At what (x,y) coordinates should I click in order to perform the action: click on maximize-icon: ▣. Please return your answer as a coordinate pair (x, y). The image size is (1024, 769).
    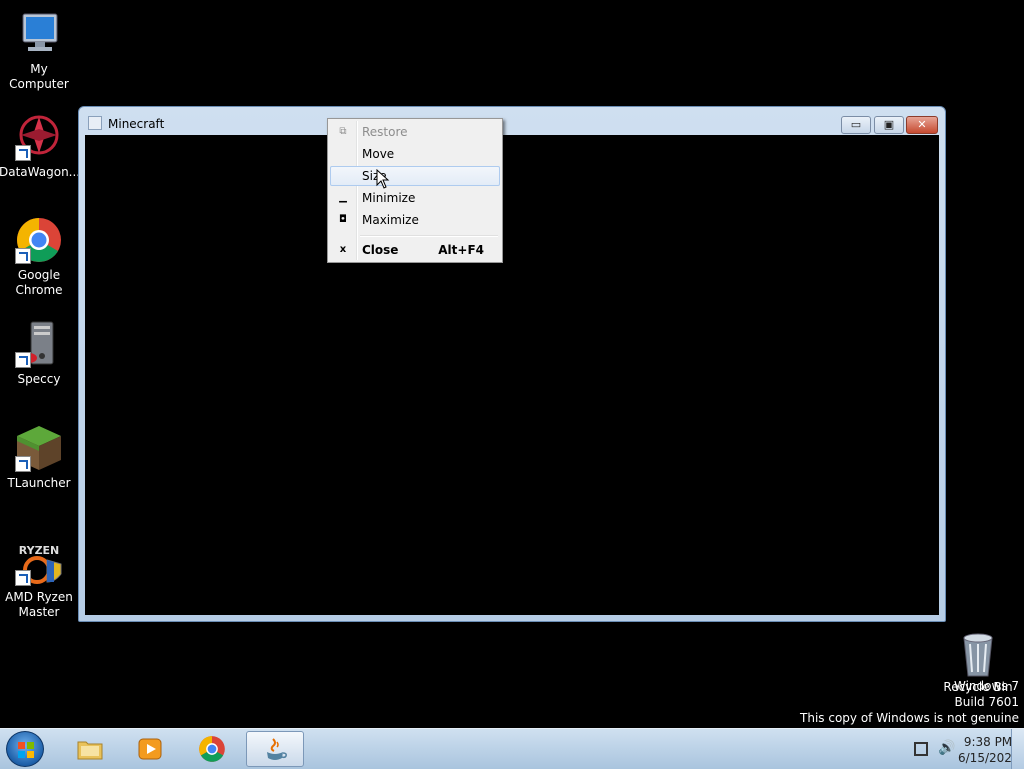
    Looking at the image, I should click on (889, 124).